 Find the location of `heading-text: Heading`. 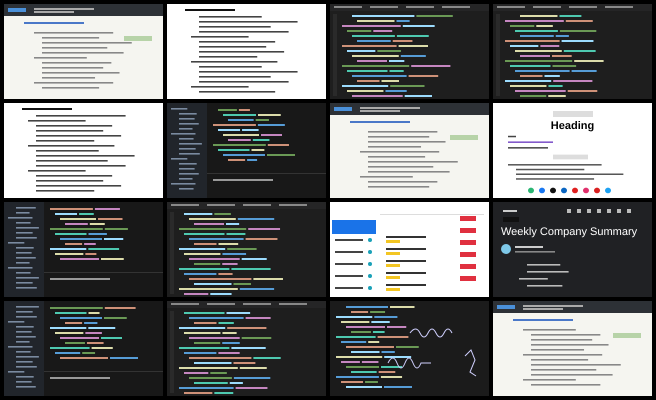

heading-text: Heading is located at coordinates (572, 126).